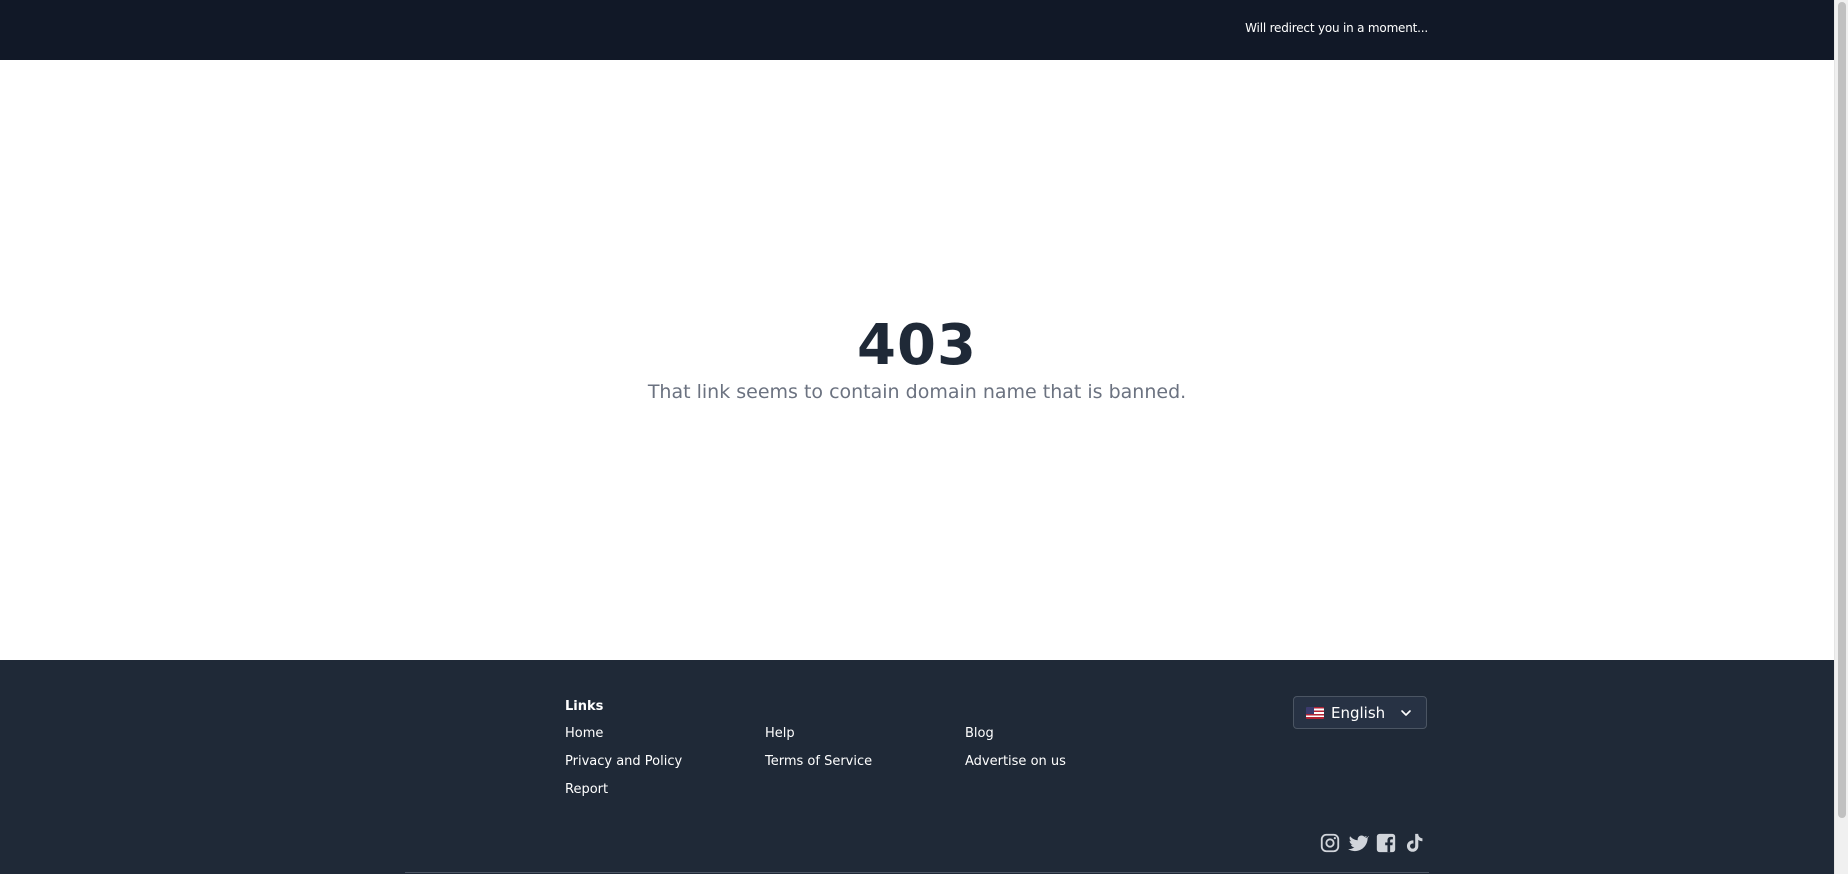  I want to click on language-label: English, so click(1358, 712).